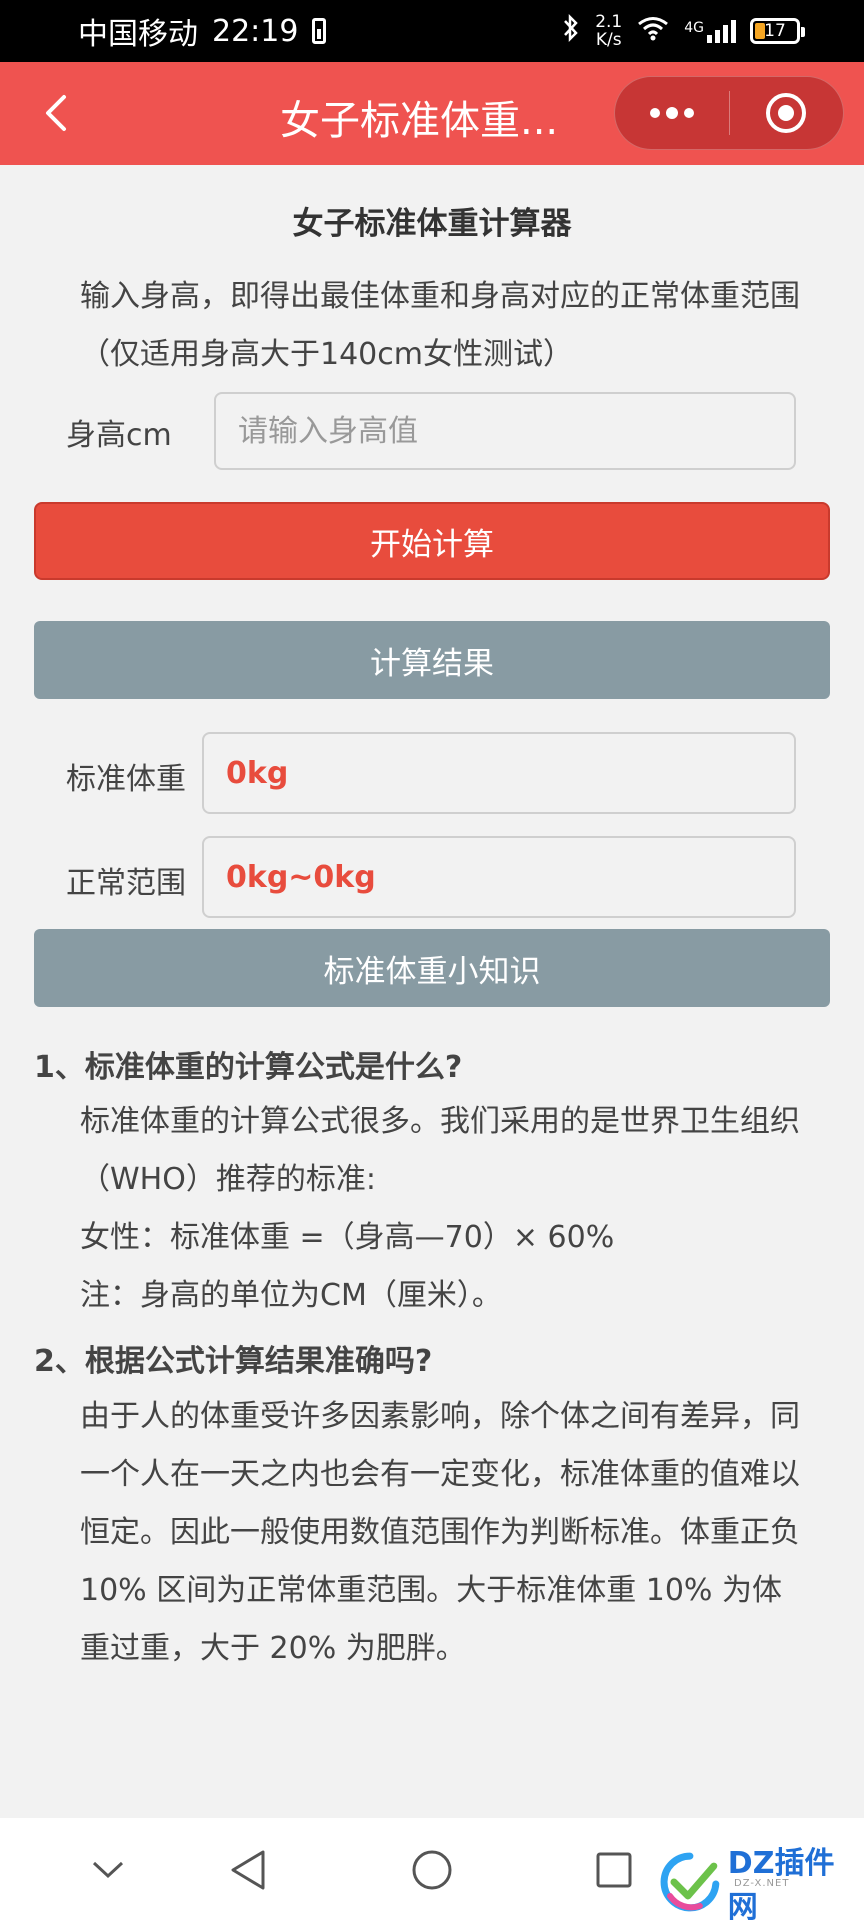  What do you see at coordinates (347, 1237) in the screenshot?
I see `answer-1-formula: 女性：标准体重 =（身高—70）× 60%` at bounding box center [347, 1237].